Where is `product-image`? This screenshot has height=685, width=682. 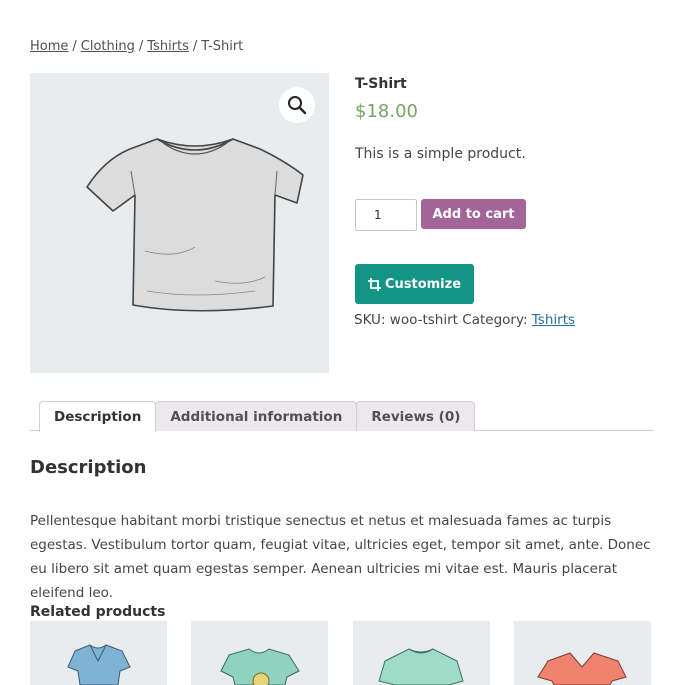
product-image is located at coordinates (195, 223).